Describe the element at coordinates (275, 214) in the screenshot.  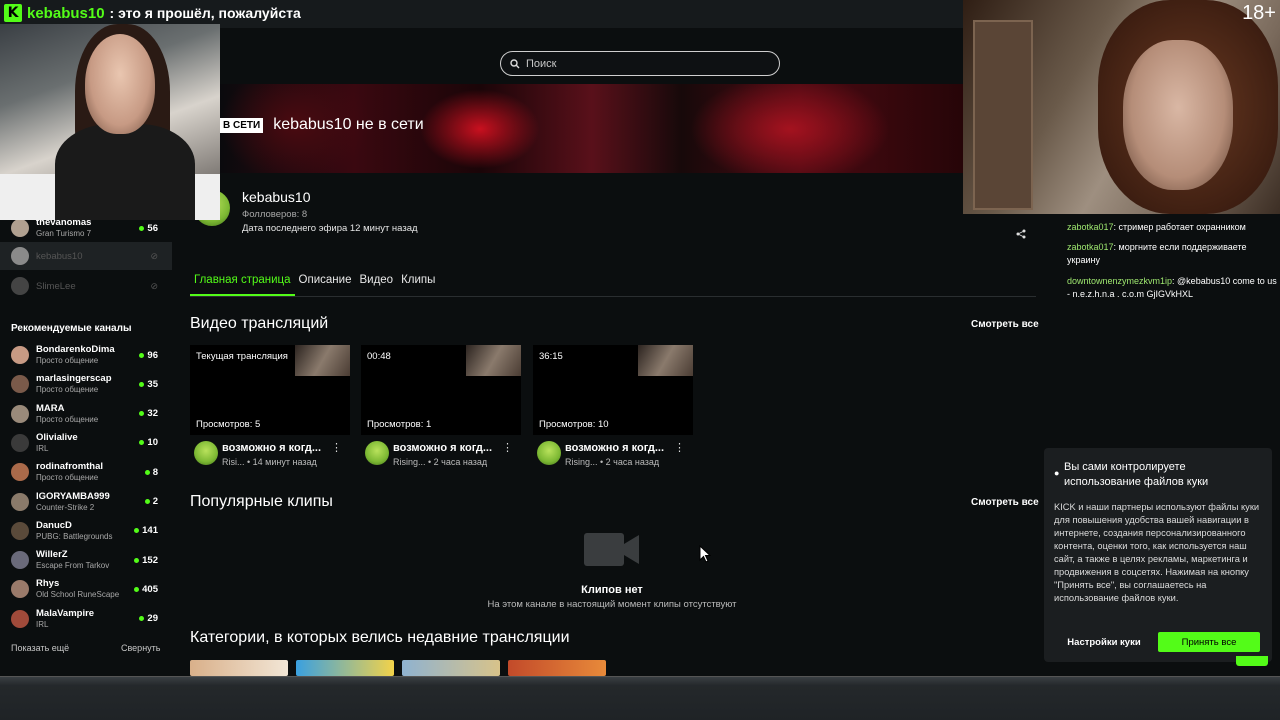
I see `channel-followers: Фолловеров: 8` at that location.